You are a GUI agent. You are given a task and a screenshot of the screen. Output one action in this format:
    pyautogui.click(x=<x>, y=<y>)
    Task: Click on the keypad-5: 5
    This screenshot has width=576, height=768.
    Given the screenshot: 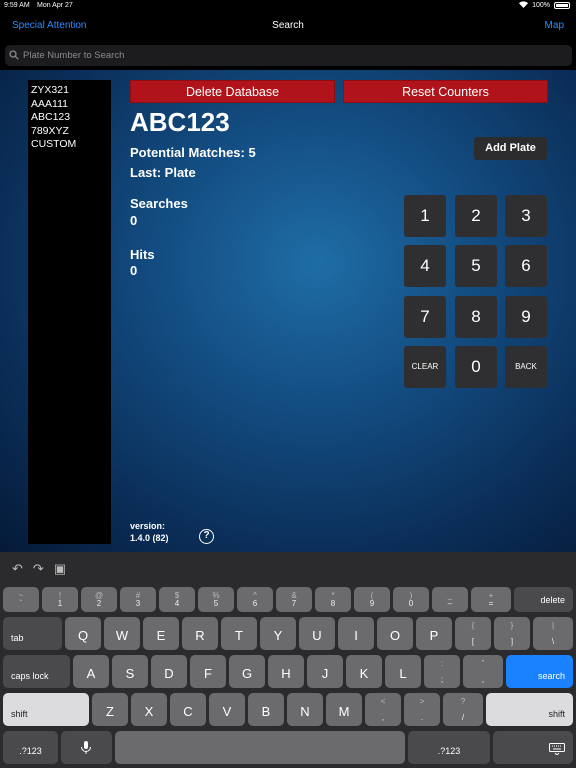 What is the action you would take?
    pyautogui.click(x=476, y=266)
    